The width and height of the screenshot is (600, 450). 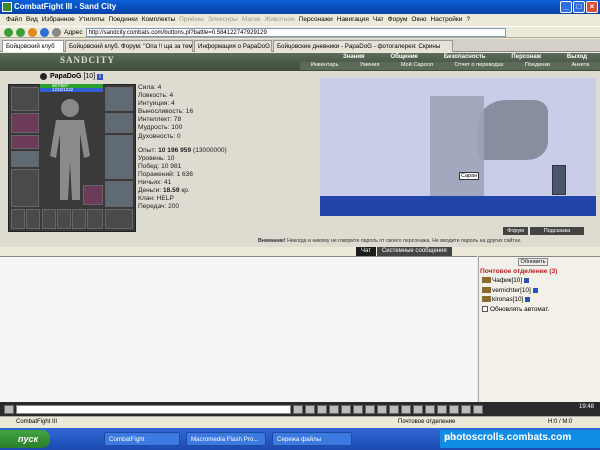 What do you see at coordinates (14, 20) in the screenshot?
I see `menu-item: Файл` at bounding box center [14, 20].